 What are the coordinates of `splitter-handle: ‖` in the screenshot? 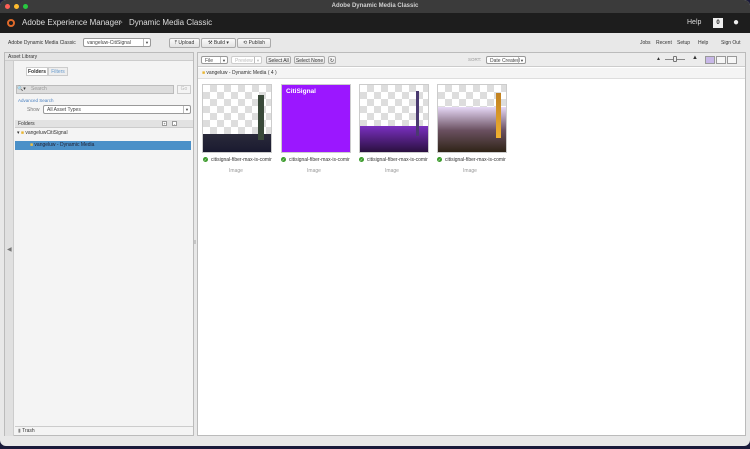 It's located at (195, 243).